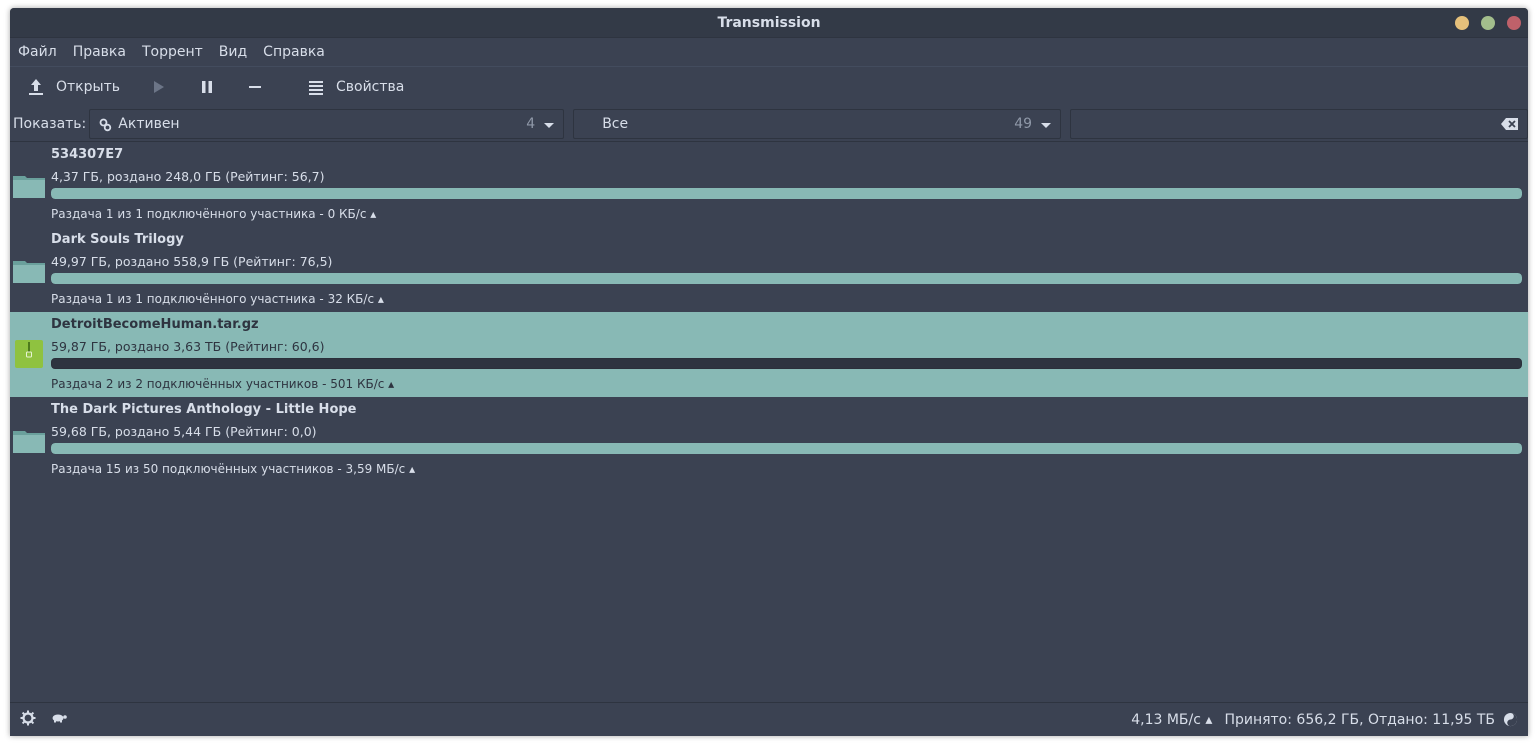 The height and width of the screenshot is (746, 1538). Describe the element at coordinates (769, 52) in the screenshot. I see `menubar: Файл Правка Торрент Вид Справка` at that location.